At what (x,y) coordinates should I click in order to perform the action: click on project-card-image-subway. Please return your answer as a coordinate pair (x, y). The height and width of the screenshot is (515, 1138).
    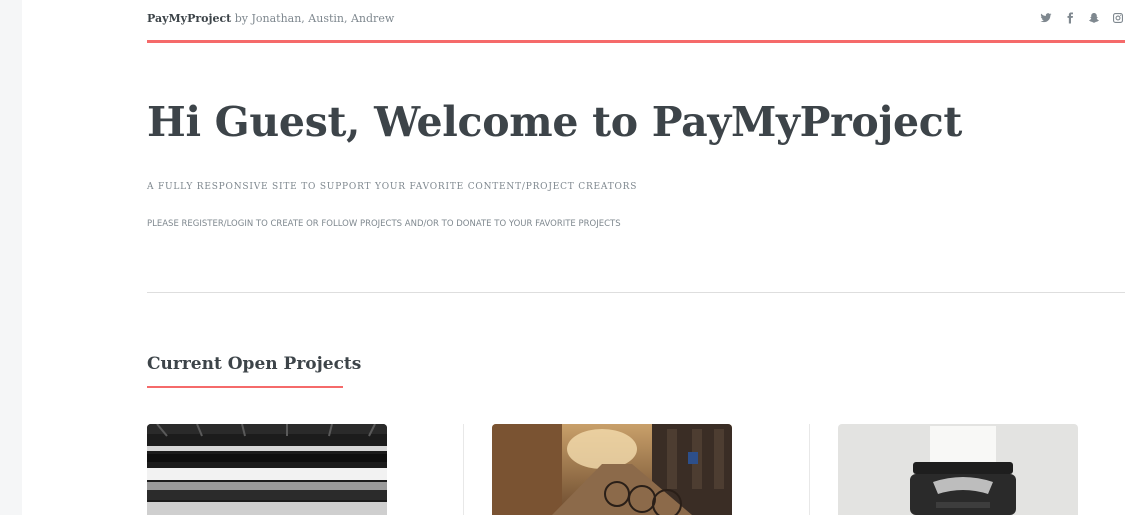
    Looking at the image, I should click on (267, 469).